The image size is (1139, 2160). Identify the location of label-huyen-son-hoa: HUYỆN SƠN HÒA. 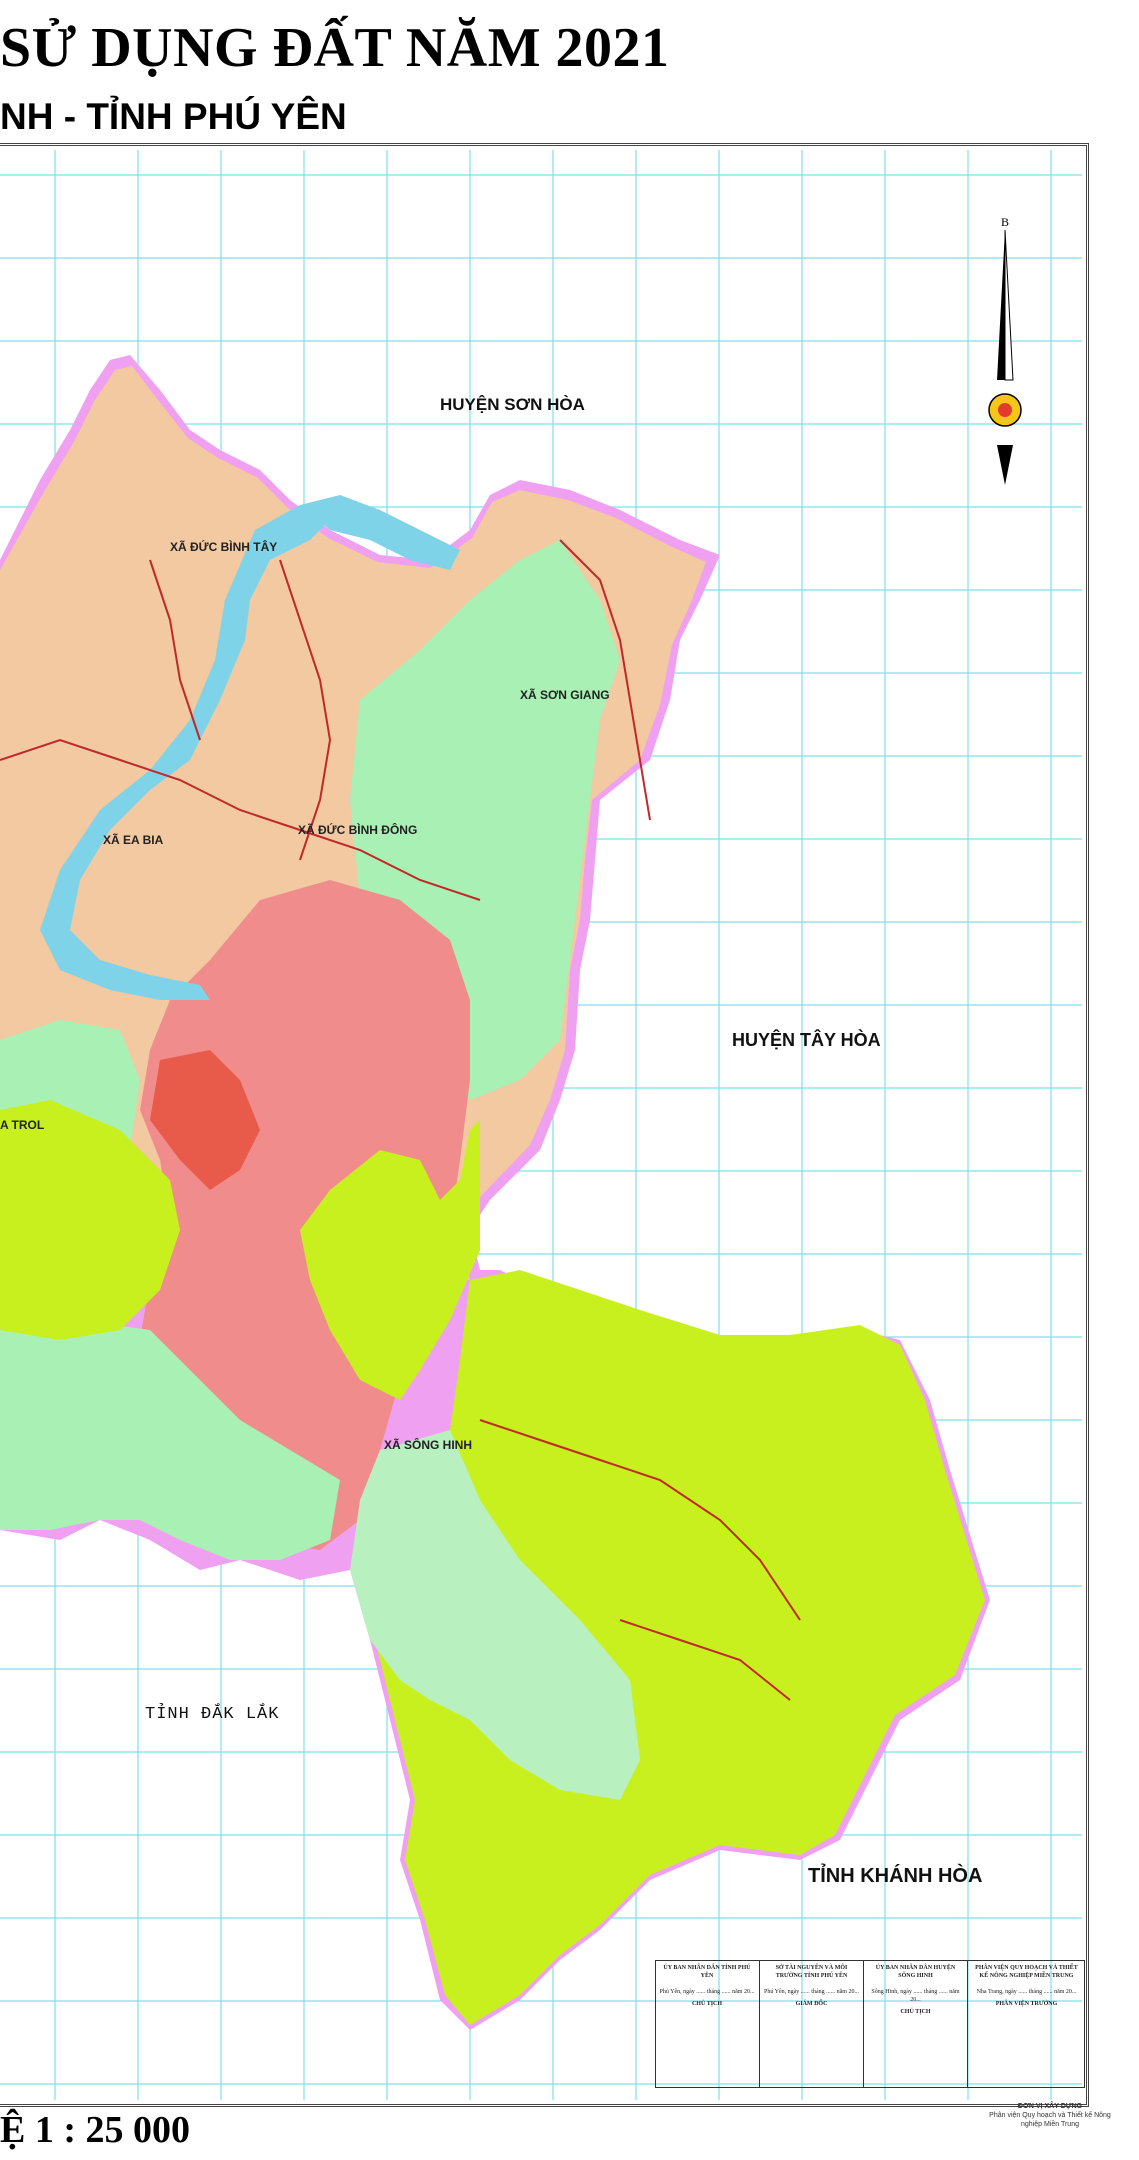
(512, 404).